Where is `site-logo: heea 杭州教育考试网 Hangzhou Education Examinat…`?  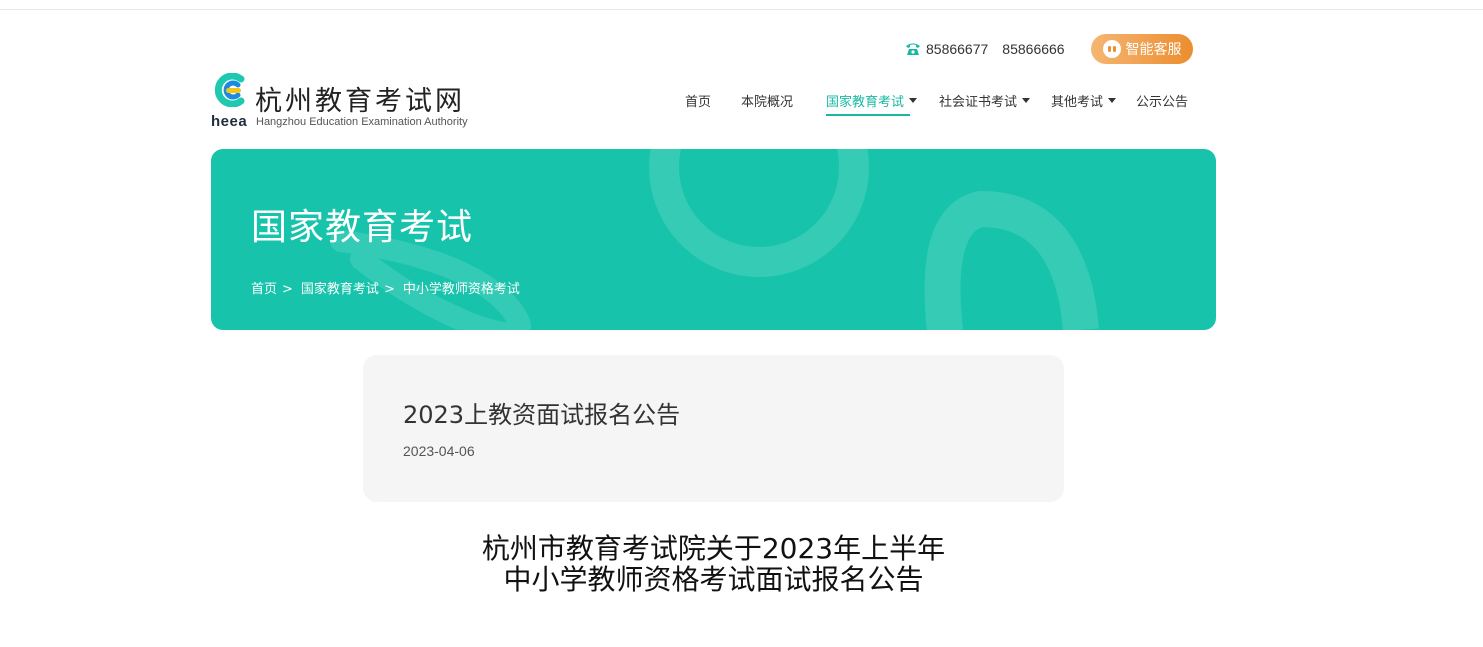
site-logo: heea 杭州教育考试网 Hangzhou Education Examinat… is located at coordinates (346, 103).